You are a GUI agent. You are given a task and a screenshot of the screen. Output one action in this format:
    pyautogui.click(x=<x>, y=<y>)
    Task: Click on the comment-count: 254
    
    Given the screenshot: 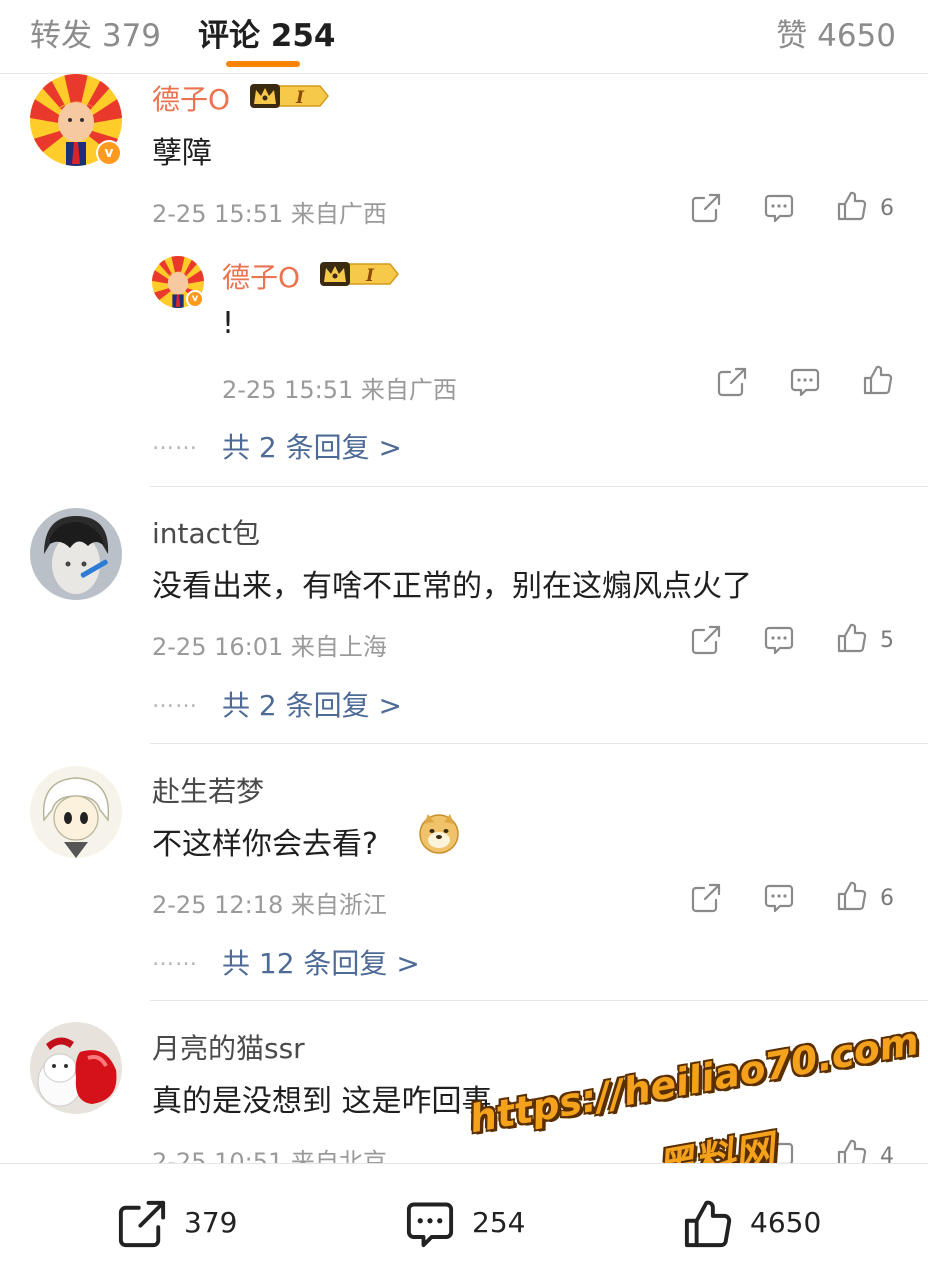 What is the action you would take?
    pyautogui.click(x=499, y=1222)
    